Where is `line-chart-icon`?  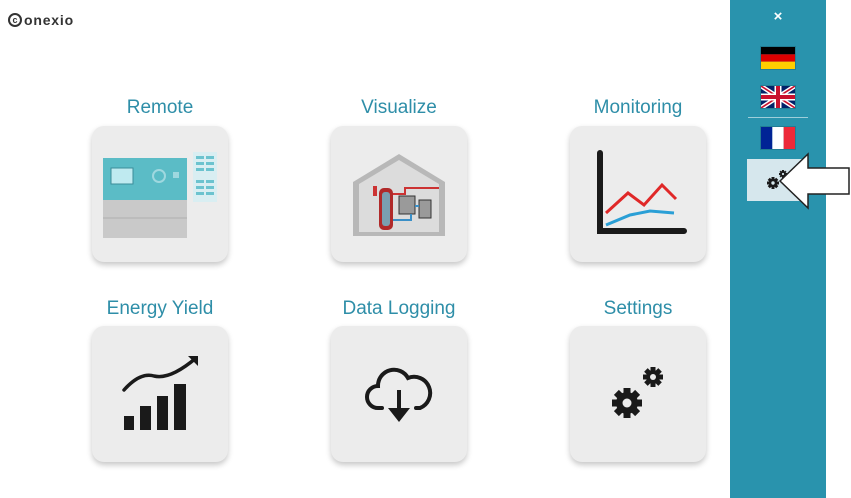 line-chart-icon is located at coordinates (642, 192).